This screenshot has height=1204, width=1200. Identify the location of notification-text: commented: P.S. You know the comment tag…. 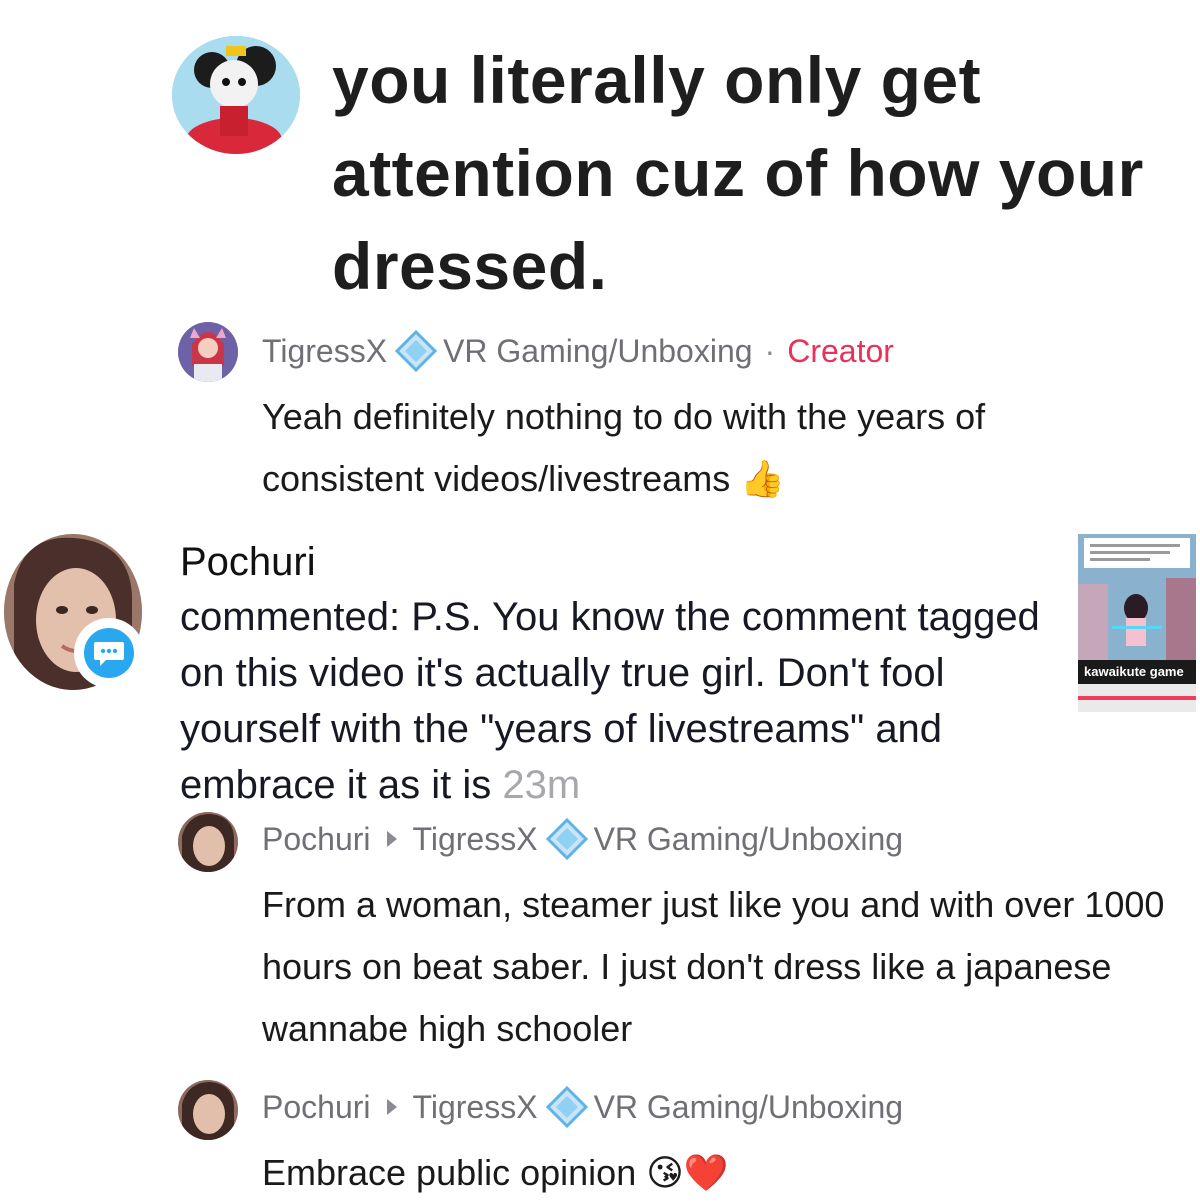
(610, 701).